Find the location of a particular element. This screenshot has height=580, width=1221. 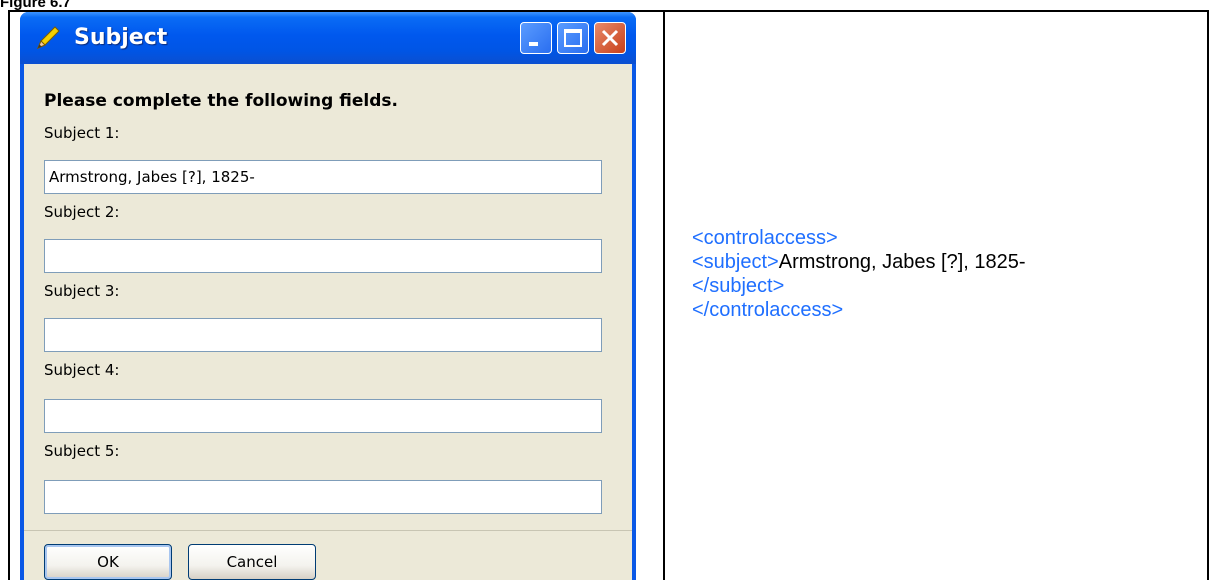

ok-button: OK is located at coordinates (108, 562).